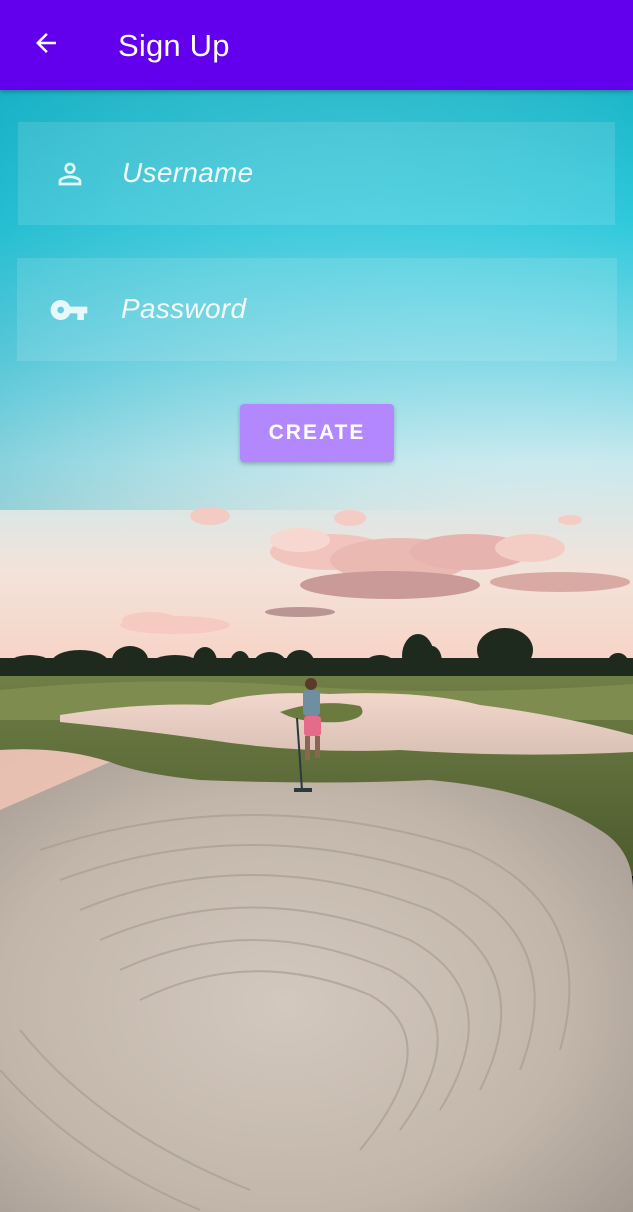  I want to click on key-icon, so click(69, 310).